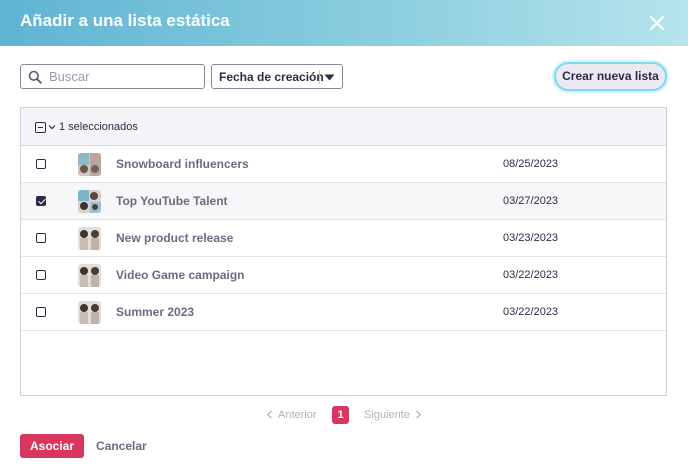 The image size is (688, 467). I want to click on chevron-left-icon, so click(269, 414).